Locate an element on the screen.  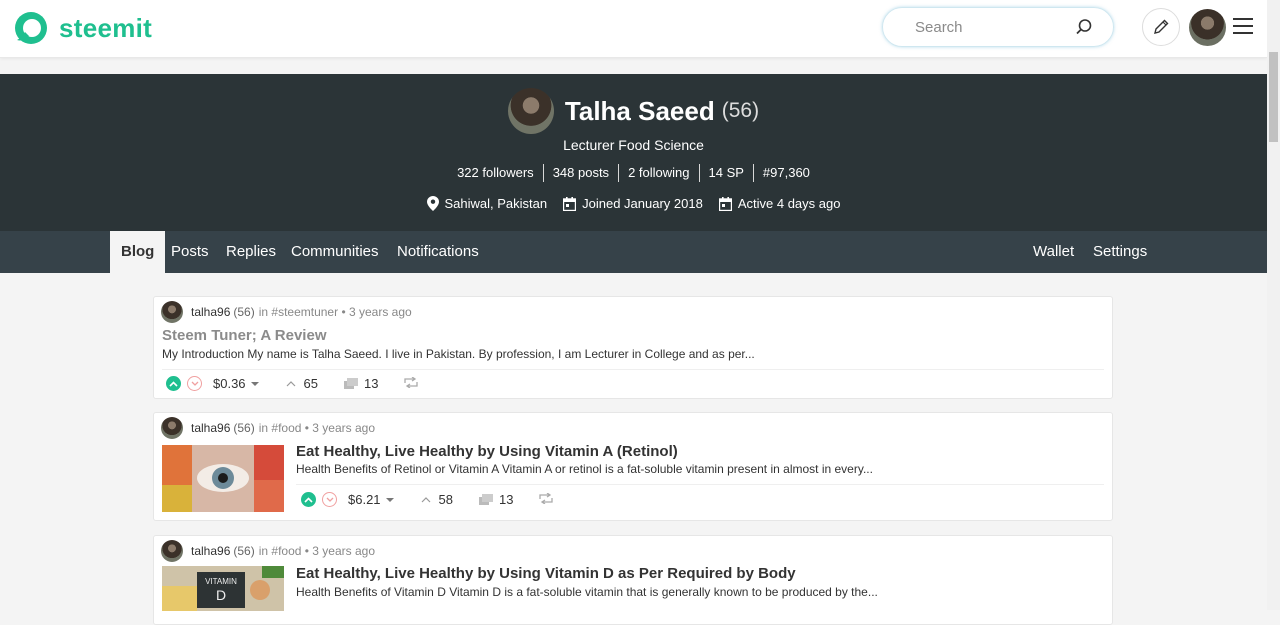
tab-notifications: Notifications is located at coordinates (438, 252).